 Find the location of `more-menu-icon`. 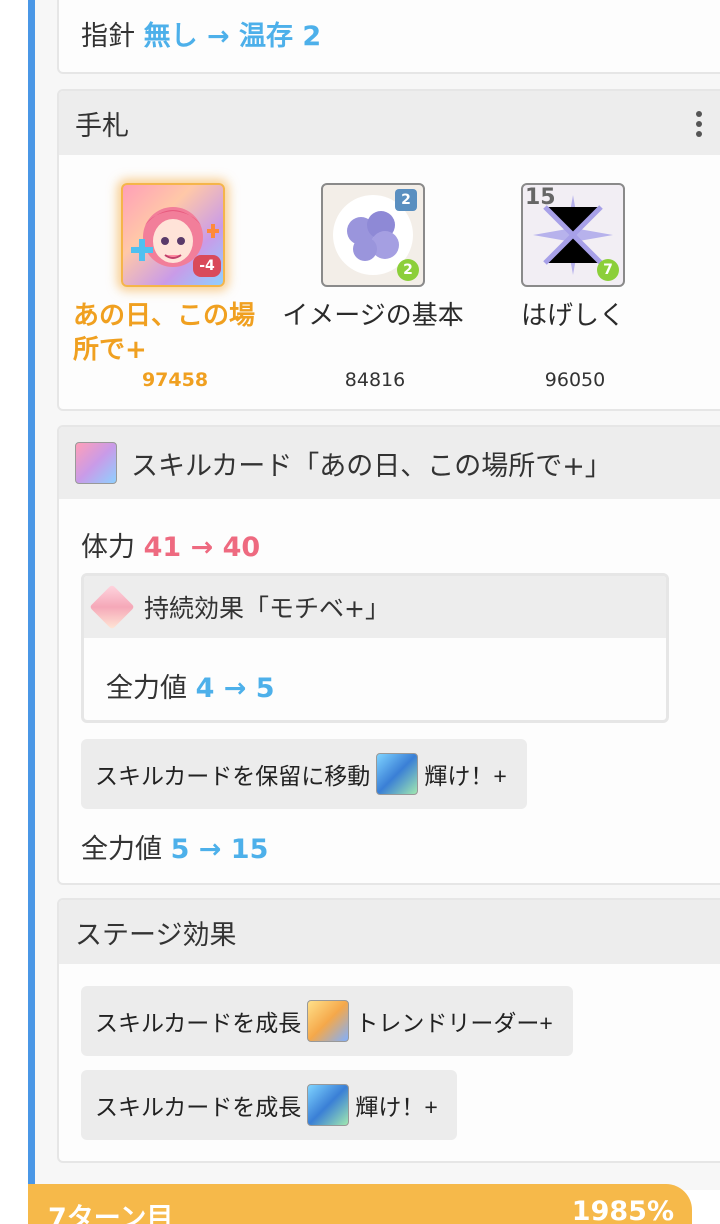

more-menu-icon is located at coordinates (699, 124).